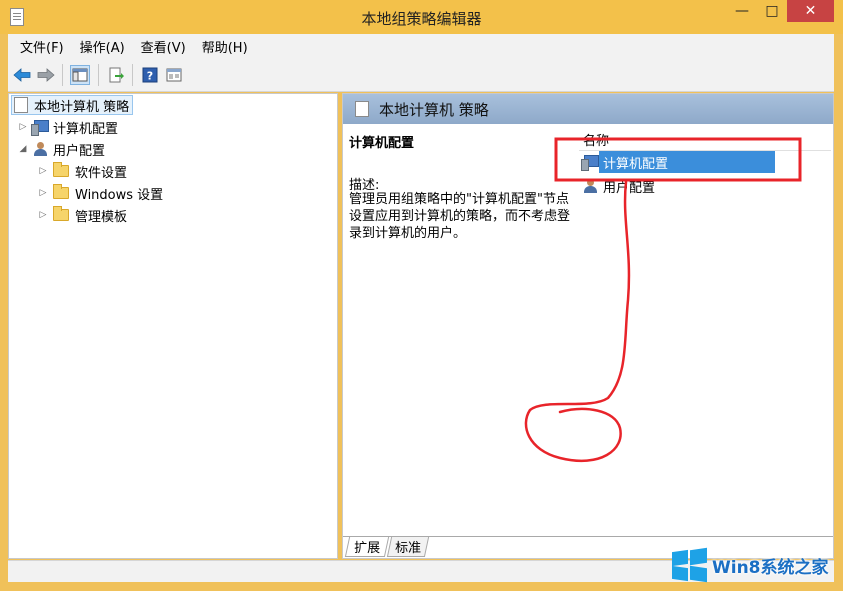 This screenshot has width=843, height=591. Describe the element at coordinates (82, 107) in the screenshot. I see `tree-label-root: 本地计算机 策略` at that location.